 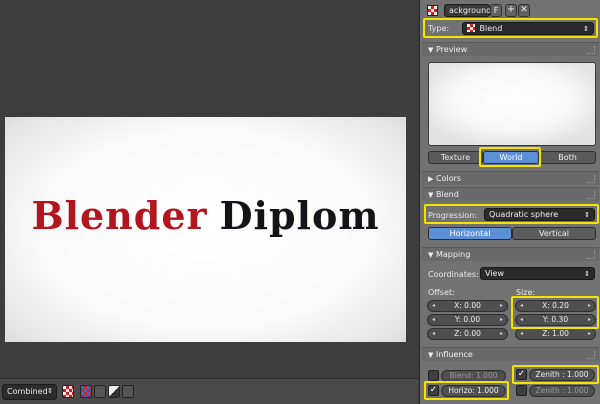 I want to click on offset-z-value: Z: 0.00, so click(x=467, y=333).